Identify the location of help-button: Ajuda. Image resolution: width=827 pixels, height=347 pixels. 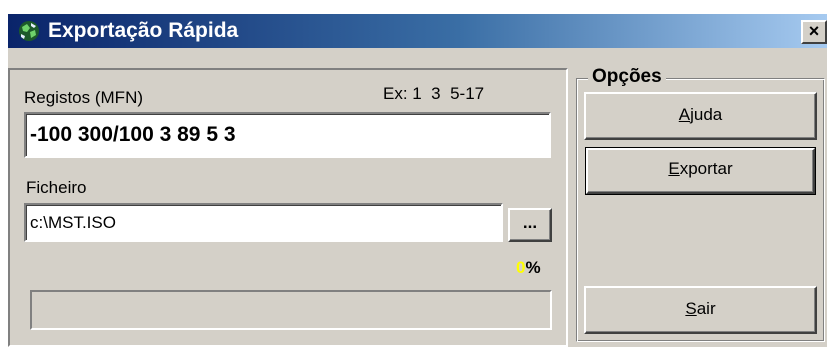
(700, 116).